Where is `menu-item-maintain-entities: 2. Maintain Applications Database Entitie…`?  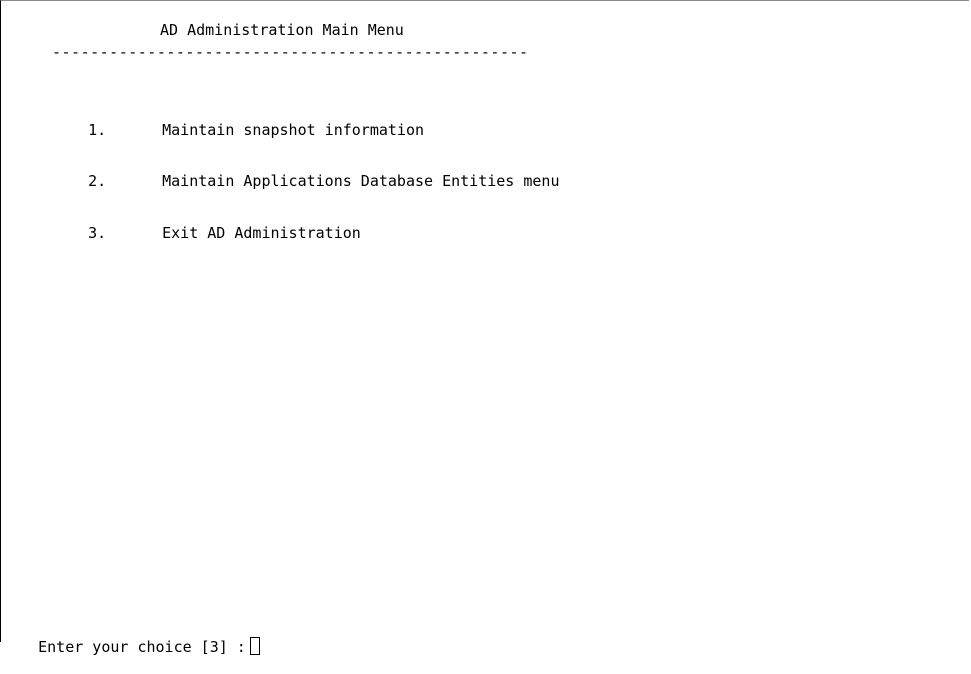 menu-item-maintain-entities: 2. Maintain Applications Database Entitie… is located at coordinates (305, 181).